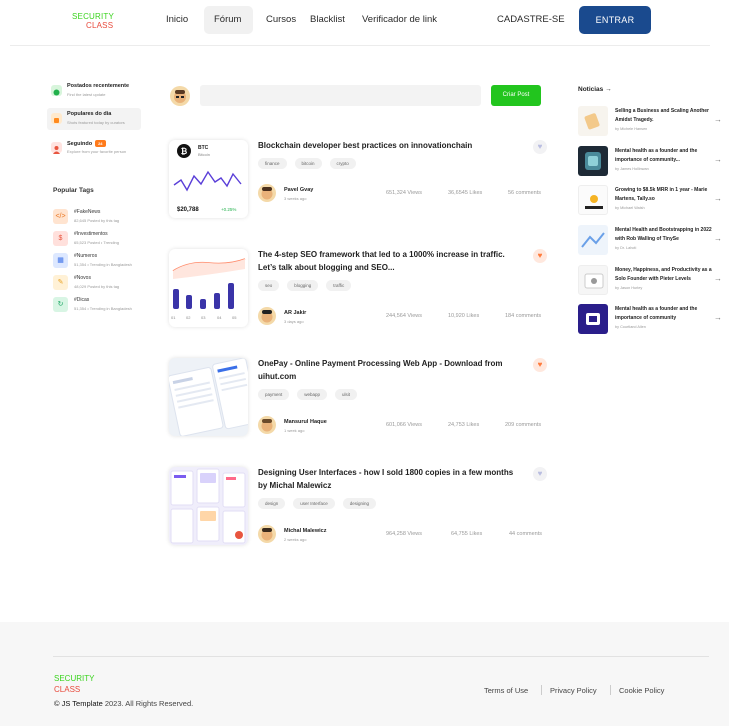 The width and height of the screenshot is (729, 726). I want to click on terms-link: Terms of Use, so click(506, 690).